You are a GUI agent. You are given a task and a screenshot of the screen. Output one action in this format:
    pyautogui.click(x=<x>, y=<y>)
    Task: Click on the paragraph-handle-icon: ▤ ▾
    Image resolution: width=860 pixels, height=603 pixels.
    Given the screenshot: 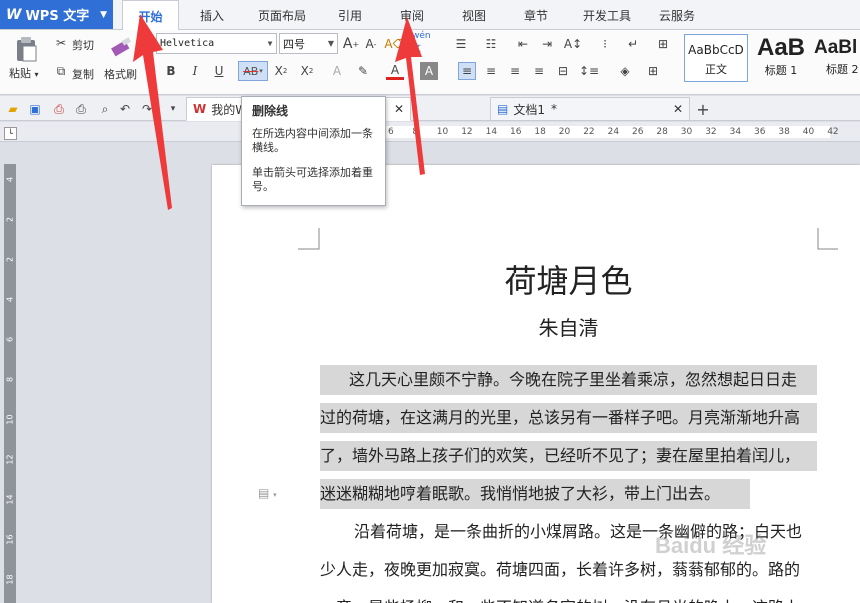 What is the action you would take?
    pyautogui.click(x=267, y=493)
    